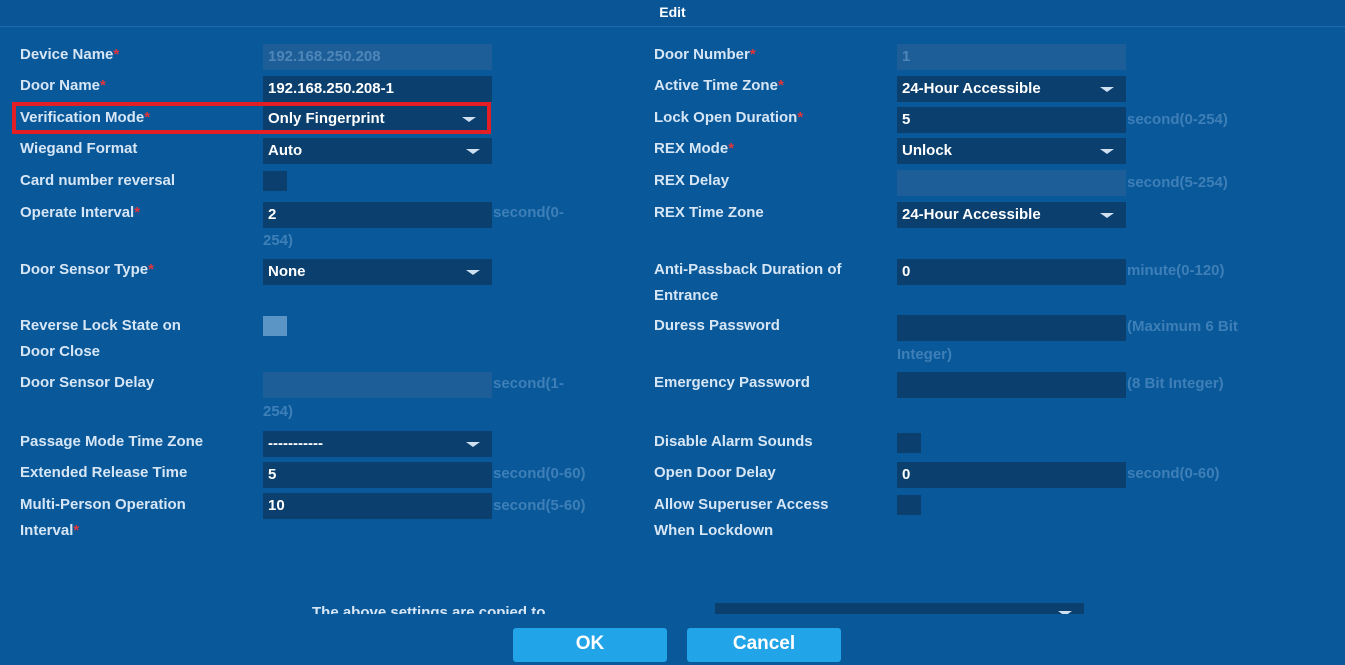  Describe the element at coordinates (1011, 120) in the screenshot. I see `lock-open-duration-field: 5` at that location.